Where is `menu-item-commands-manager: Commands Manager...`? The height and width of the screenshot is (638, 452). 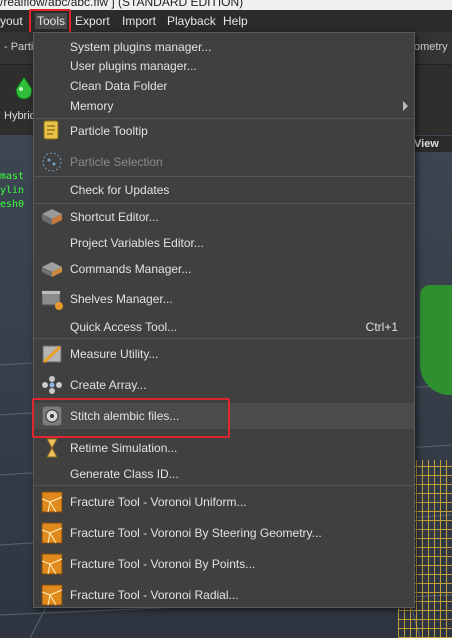 menu-item-commands-manager: Commands Manager... is located at coordinates (224, 269).